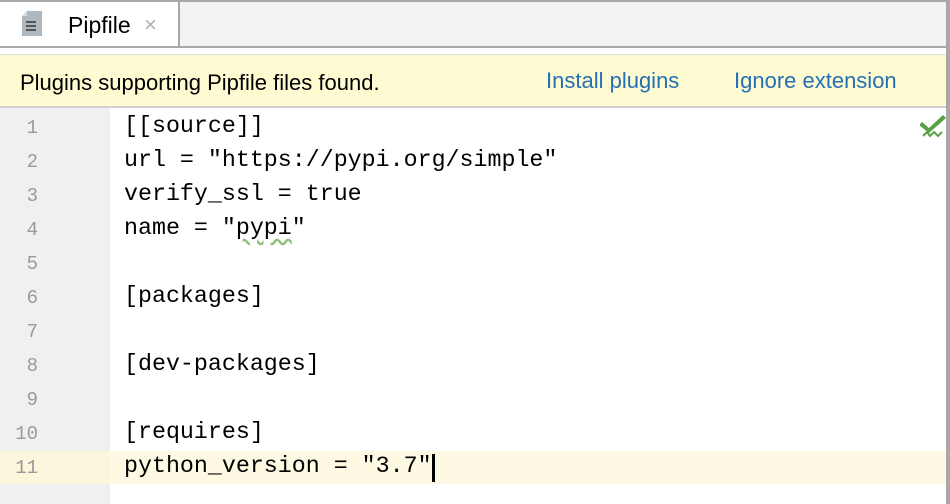  I want to click on line-number: 6, so click(32, 298).